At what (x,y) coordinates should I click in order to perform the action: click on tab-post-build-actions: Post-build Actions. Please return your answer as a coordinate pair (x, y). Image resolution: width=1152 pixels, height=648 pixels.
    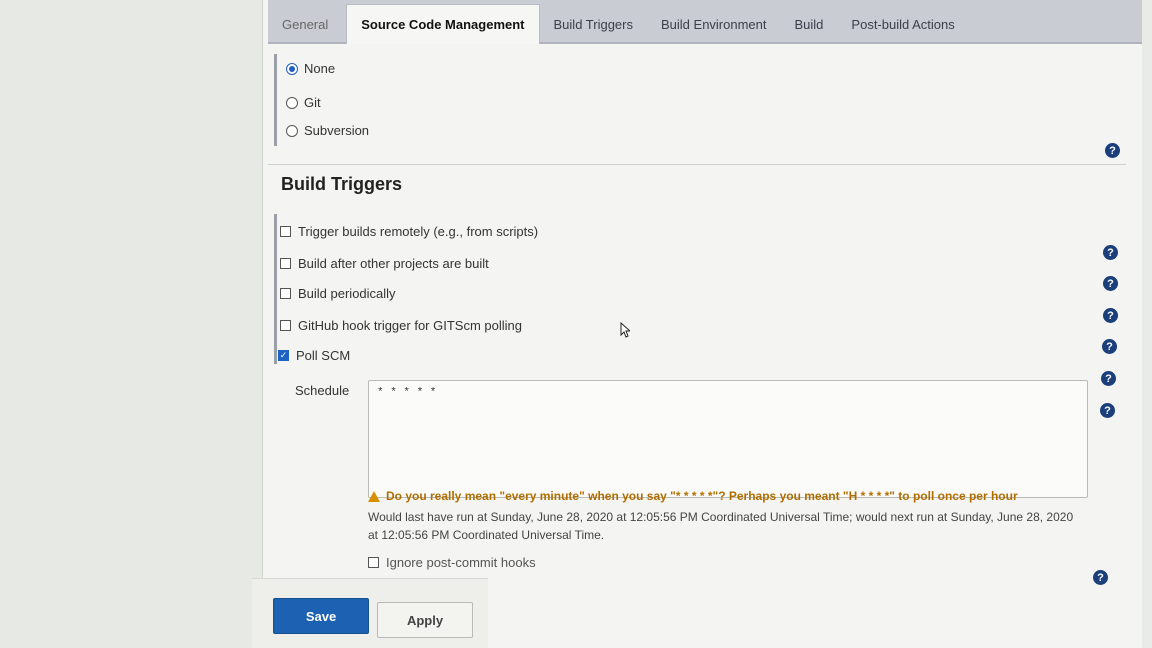
    Looking at the image, I should click on (902, 24).